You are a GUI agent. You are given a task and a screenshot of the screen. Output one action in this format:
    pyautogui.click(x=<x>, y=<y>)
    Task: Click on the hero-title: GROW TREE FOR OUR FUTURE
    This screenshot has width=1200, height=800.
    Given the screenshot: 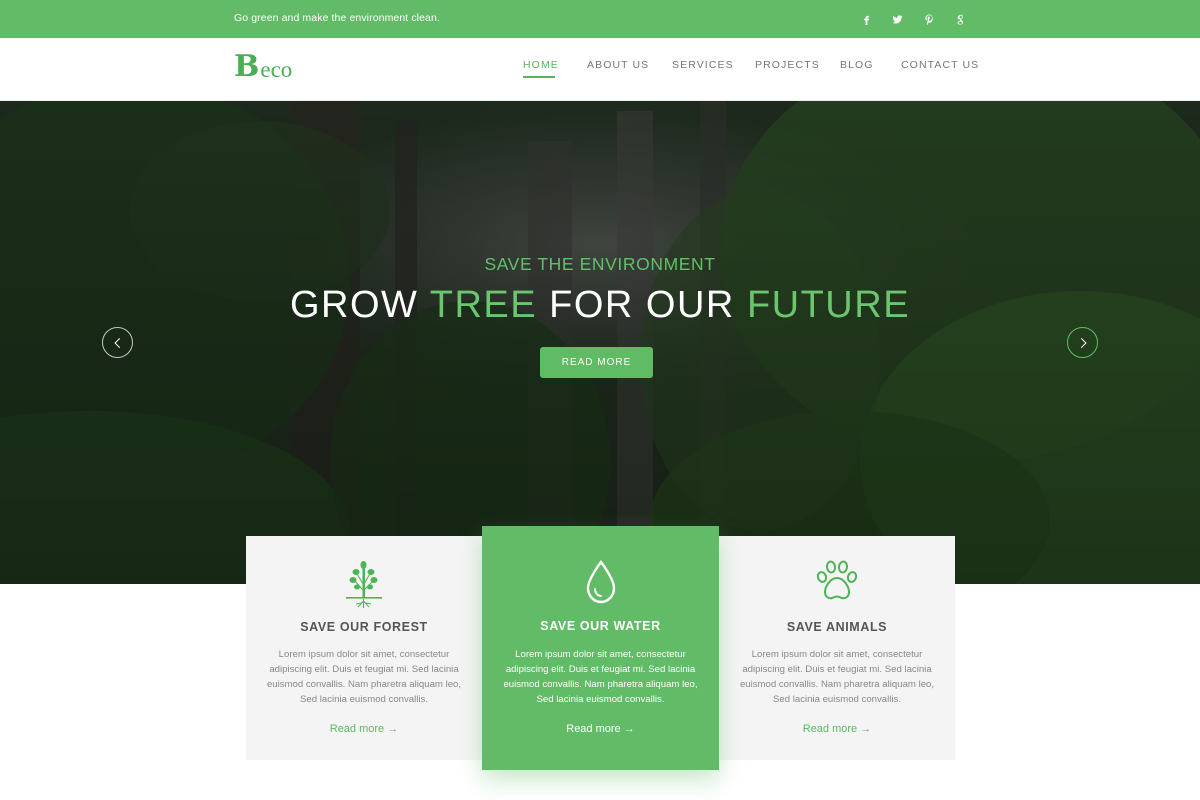 What is the action you would take?
    pyautogui.click(x=600, y=305)
    